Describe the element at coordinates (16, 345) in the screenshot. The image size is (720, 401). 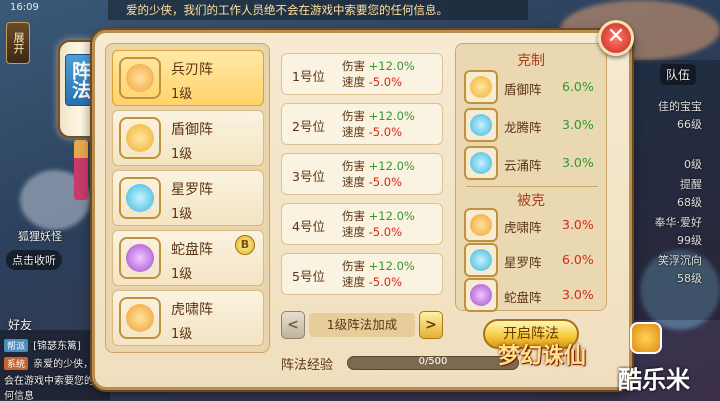
I see `chat-tag-guild: 帮派` at that location.